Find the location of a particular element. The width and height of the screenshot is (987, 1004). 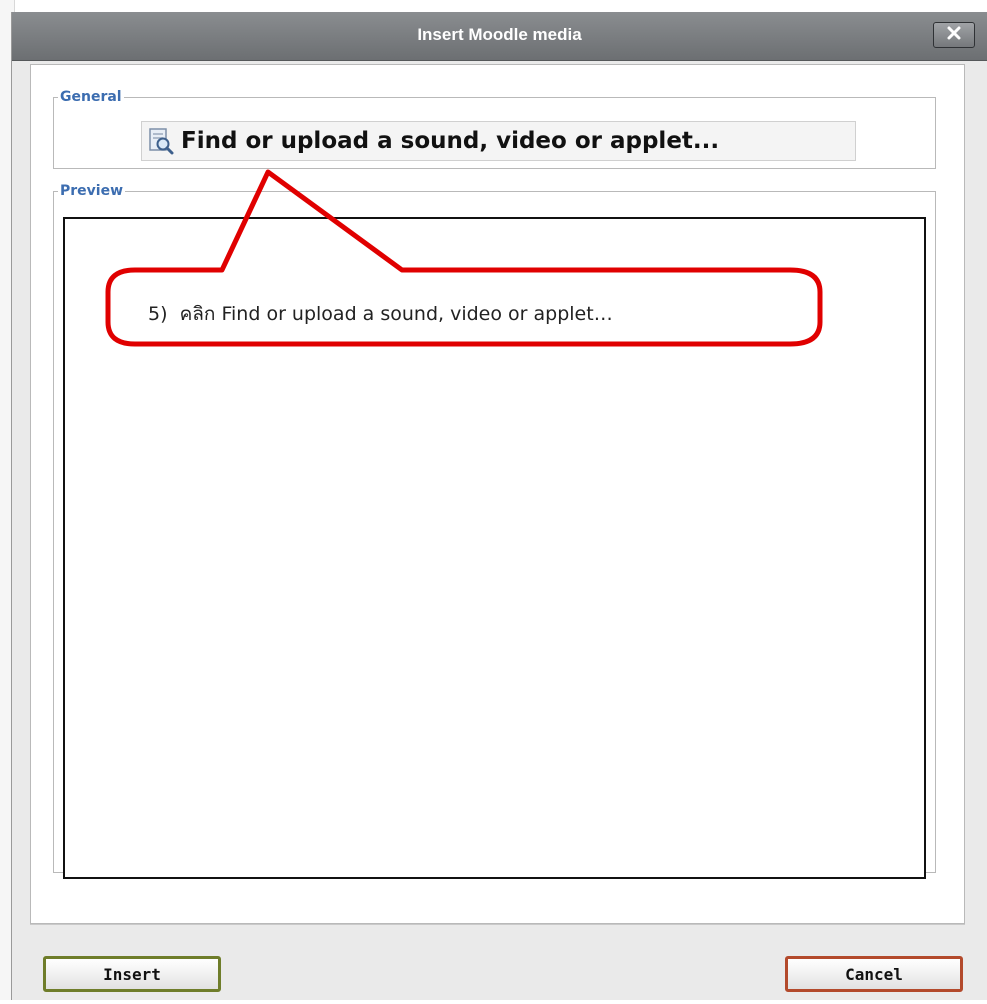

close-button is located at coordinates (954, 35).